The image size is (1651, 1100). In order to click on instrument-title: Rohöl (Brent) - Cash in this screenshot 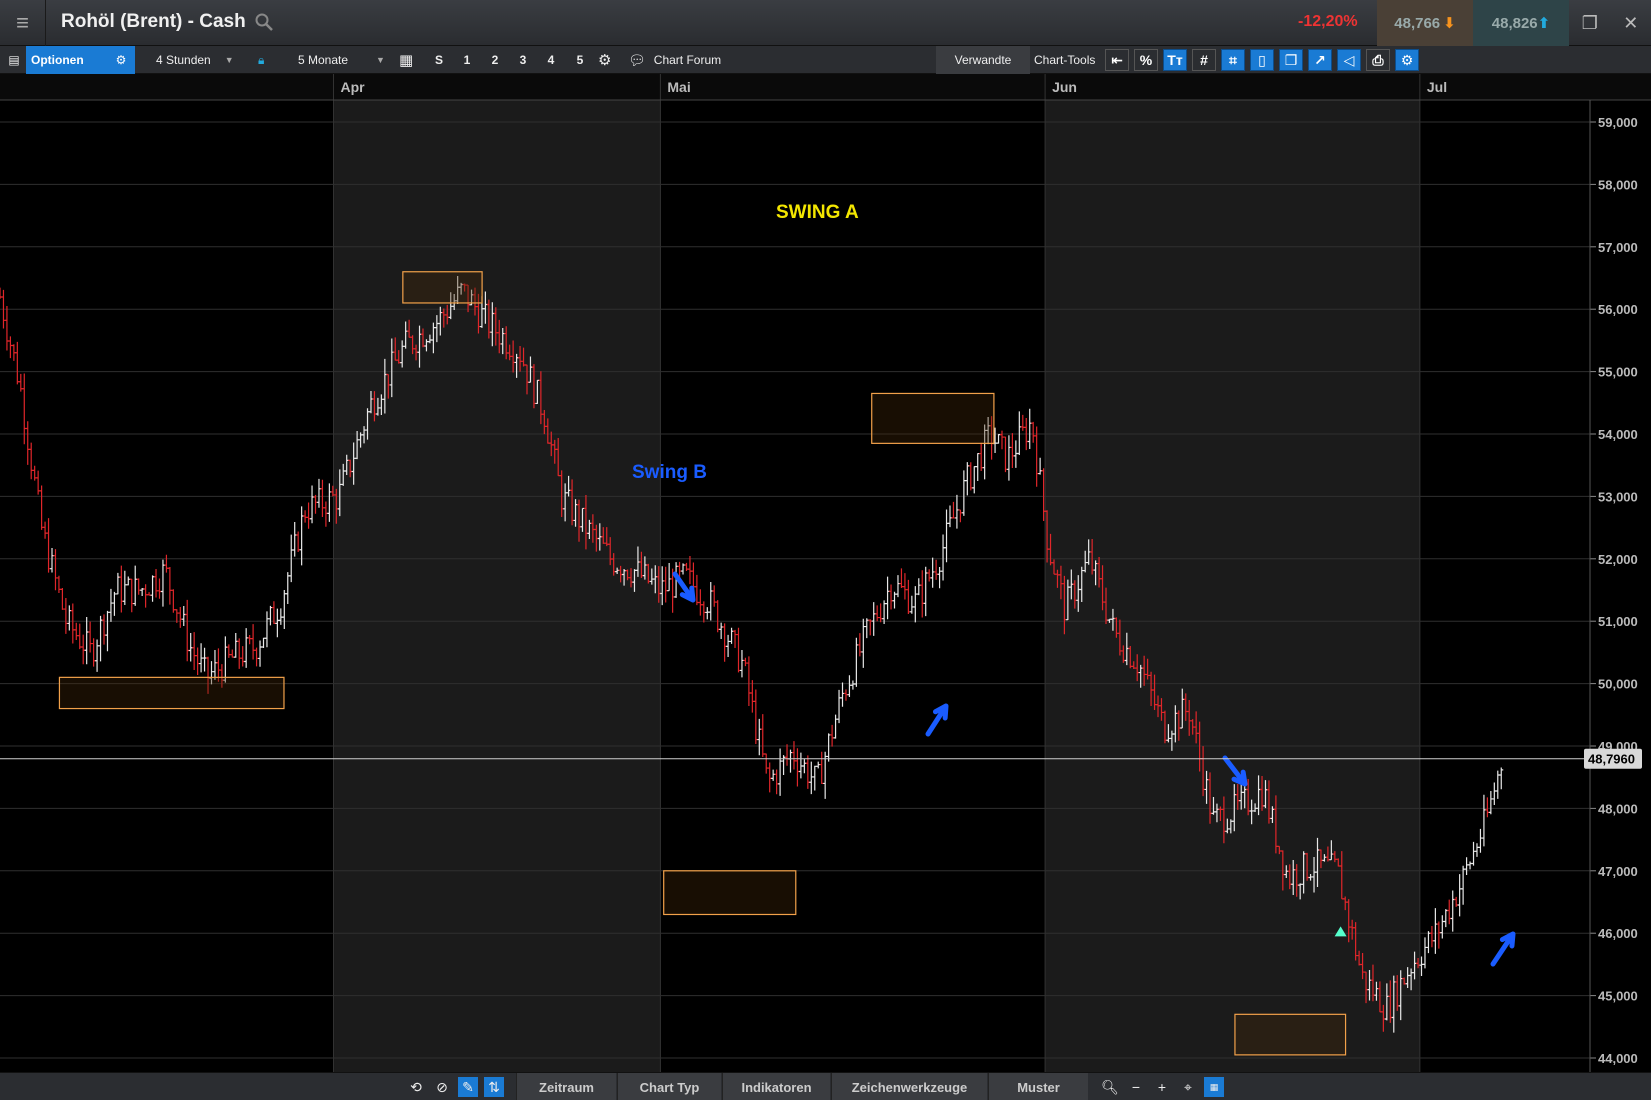, I will do `click(153, 21)`.